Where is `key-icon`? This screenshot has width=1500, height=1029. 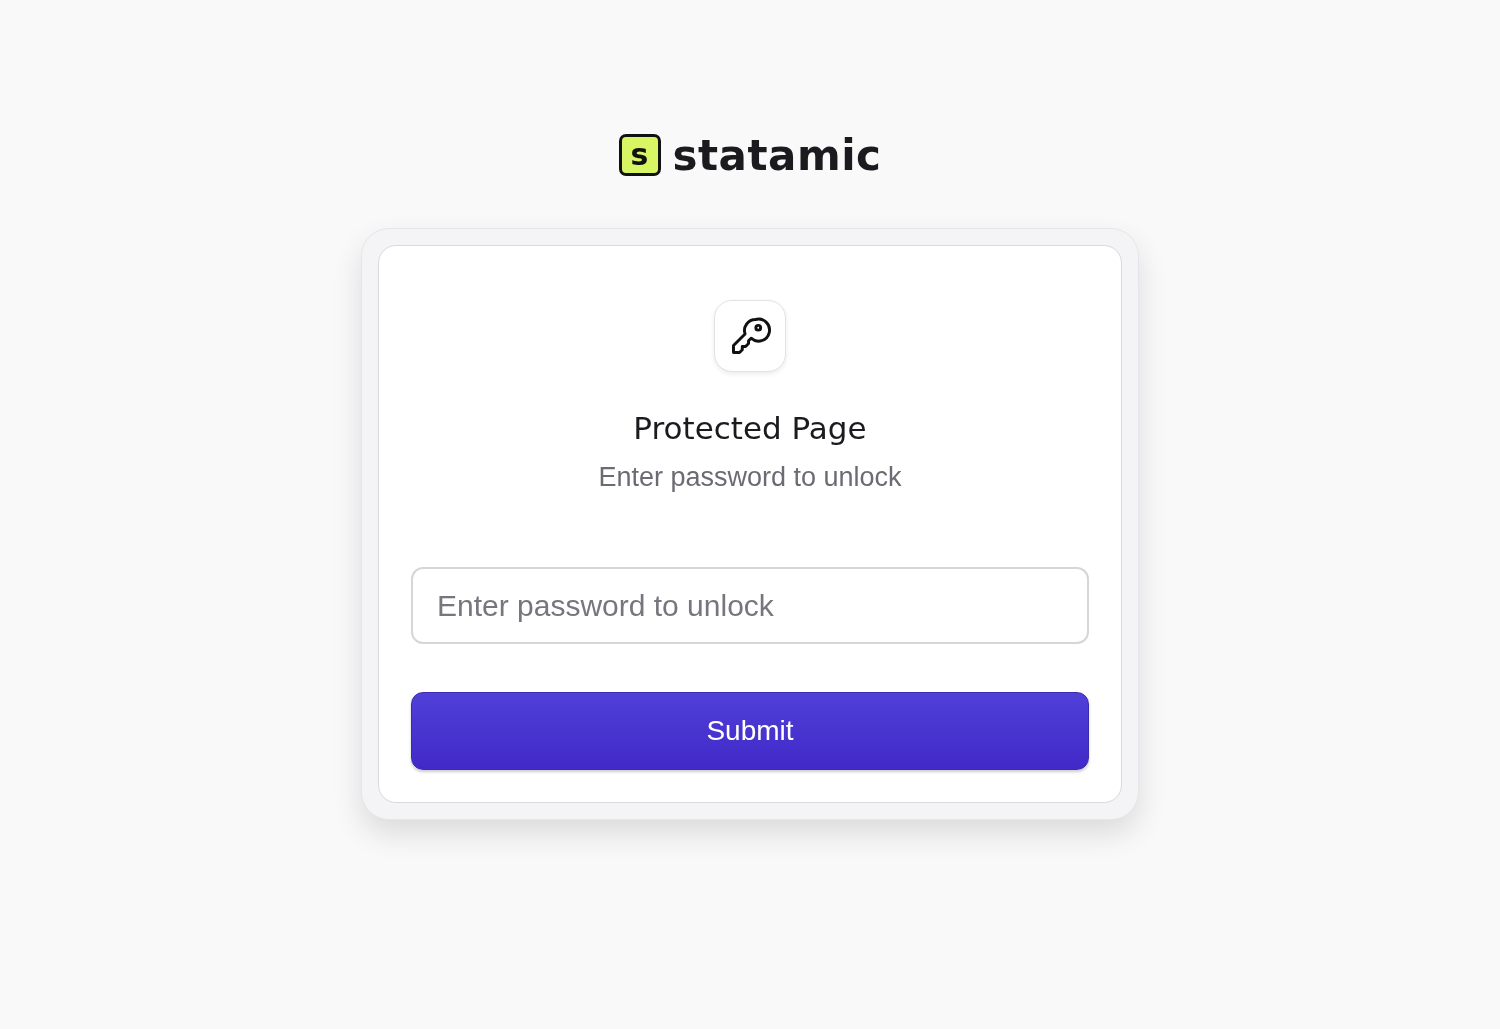 key-icon is located at coordinates (750, 336).